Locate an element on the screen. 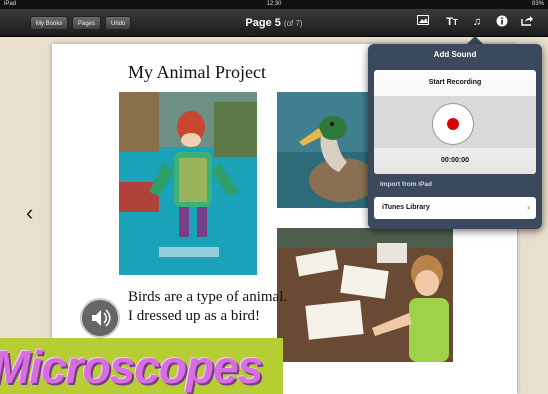 The image size is (548, 394). microscopes-banner: Microscopes is located at coordinates (141, 366).